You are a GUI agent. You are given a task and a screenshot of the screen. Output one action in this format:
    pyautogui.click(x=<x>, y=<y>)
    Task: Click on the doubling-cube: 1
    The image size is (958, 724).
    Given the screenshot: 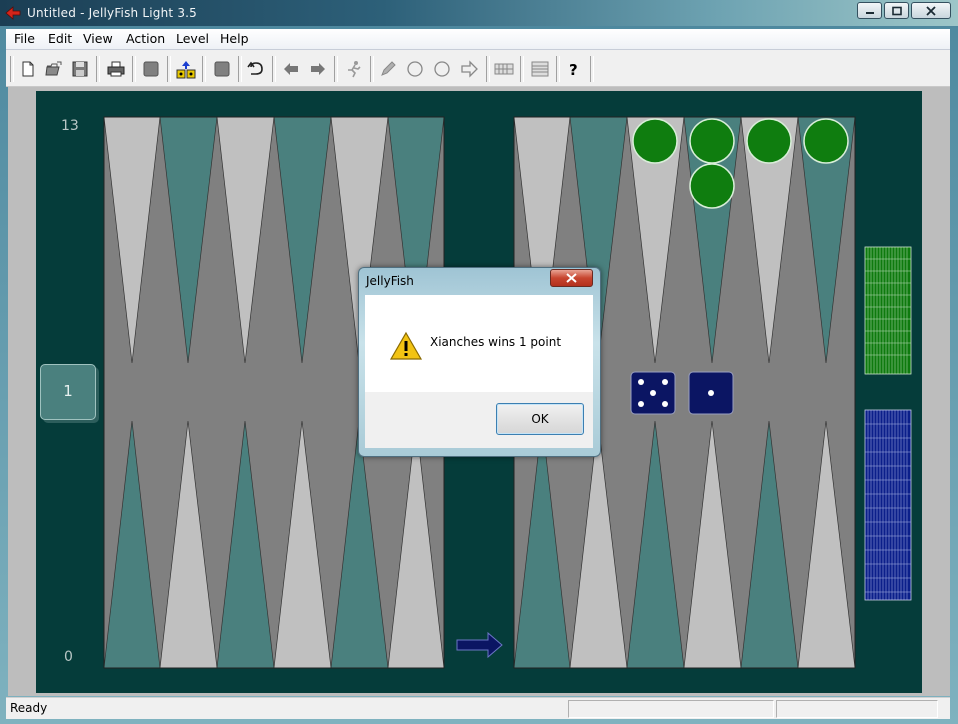 What is the action you would take?
    pyautogui.click(x=68, y=392)
    